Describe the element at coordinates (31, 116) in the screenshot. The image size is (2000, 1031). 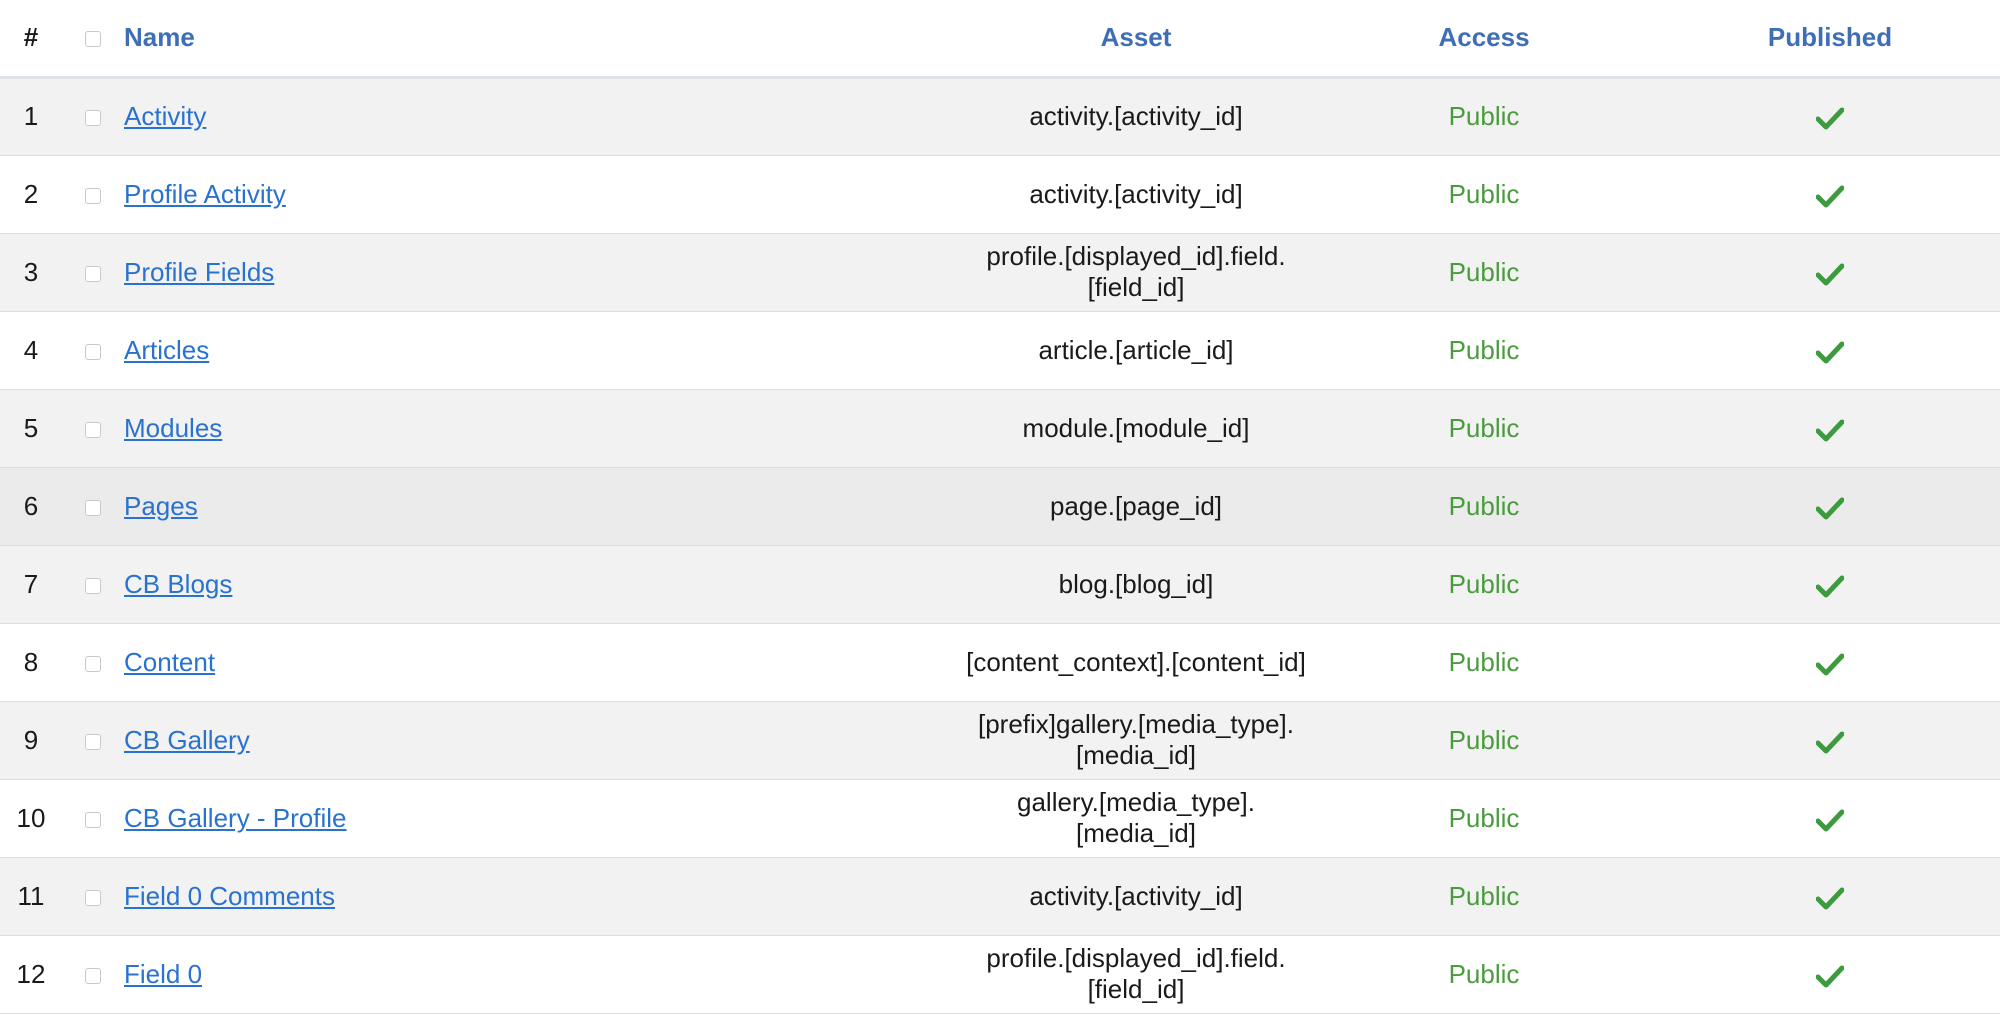
I see `row-number: 1` at that location.